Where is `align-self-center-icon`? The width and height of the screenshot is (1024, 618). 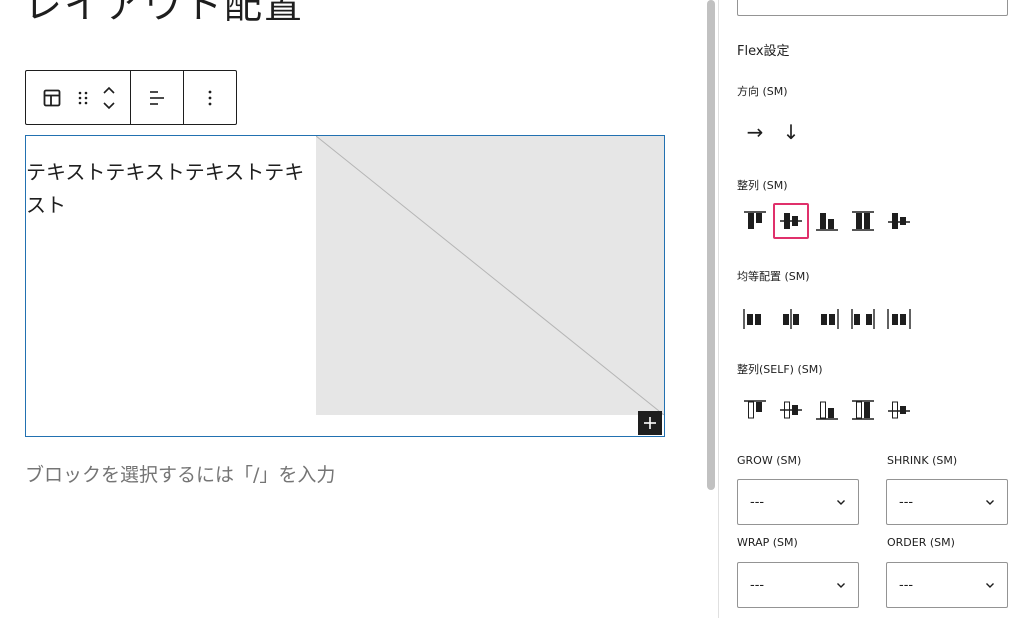
align-self-center-icon is located at coordinates (791, 410).